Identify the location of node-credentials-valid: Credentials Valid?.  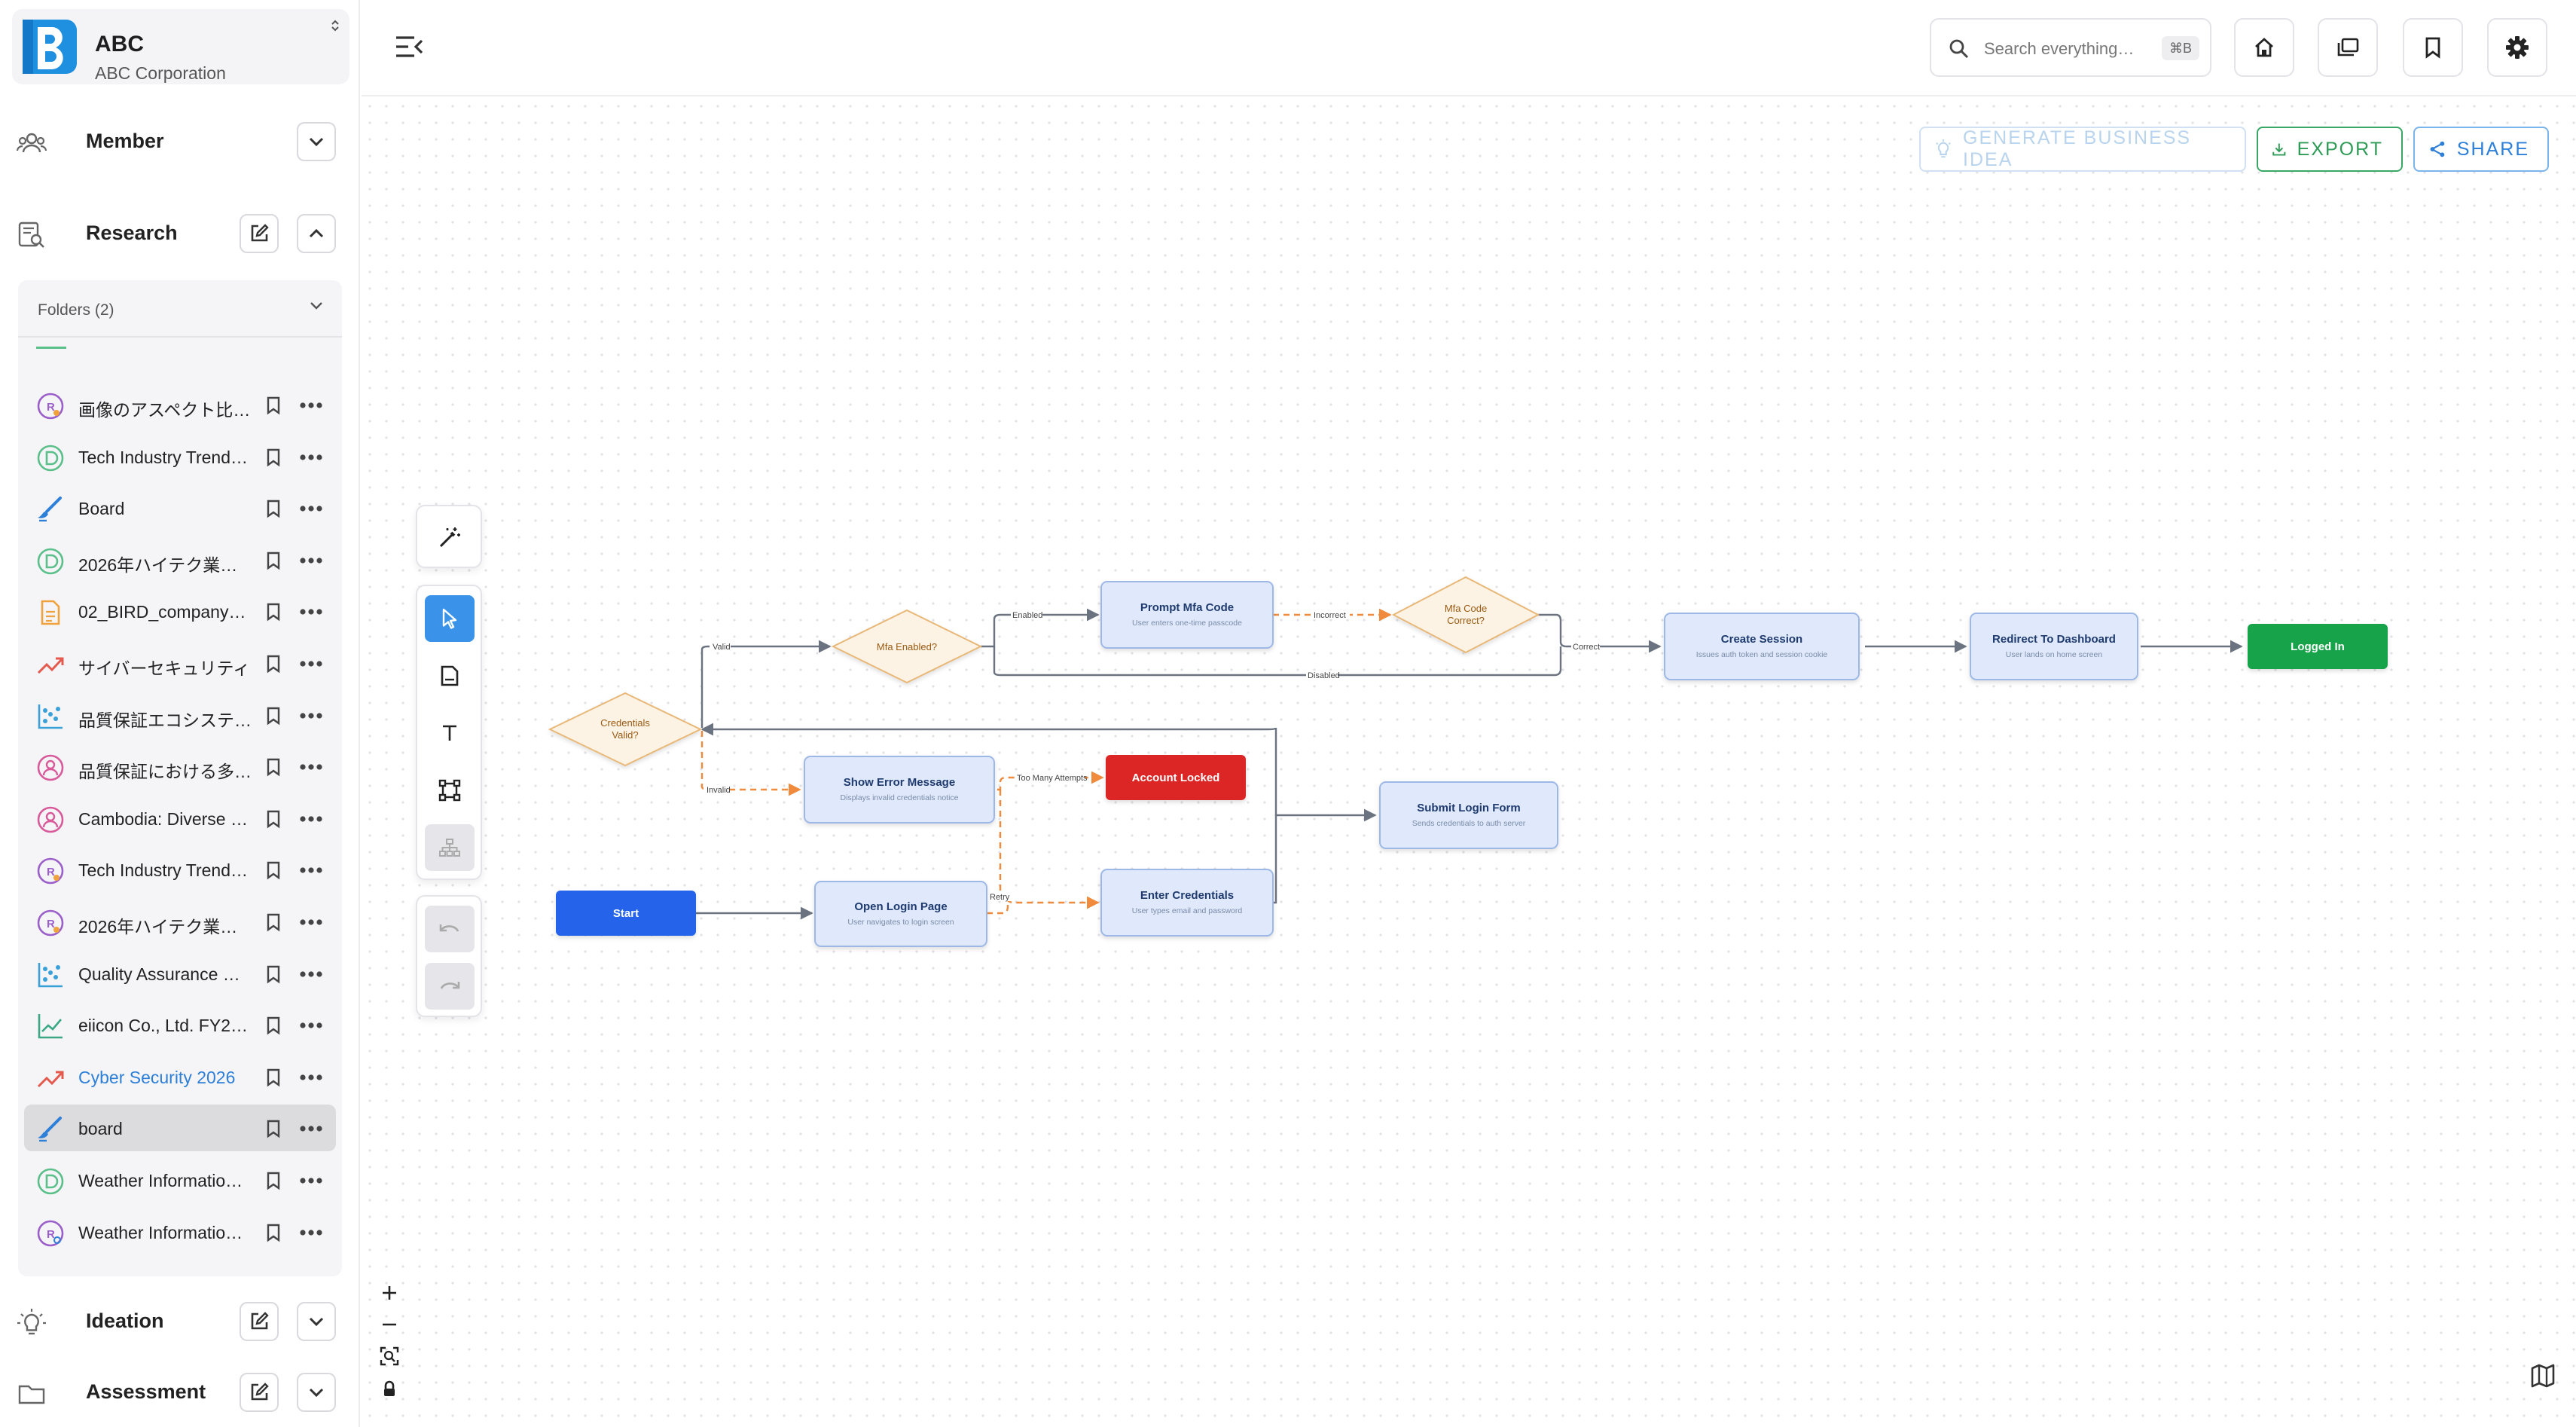
(626, 729).